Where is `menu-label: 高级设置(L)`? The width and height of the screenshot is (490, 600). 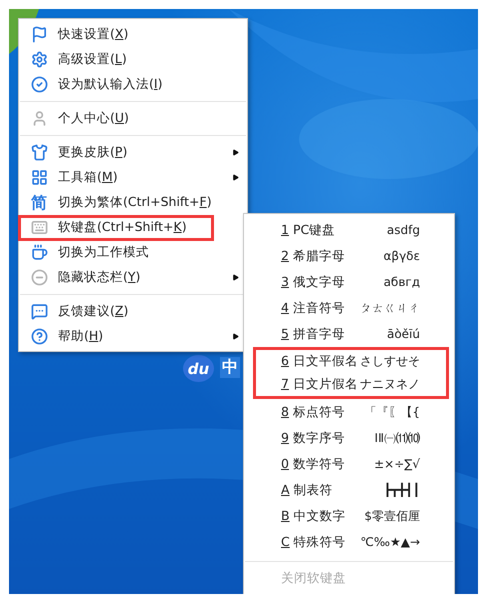
menu-label: 高级设置(L) is located at coordinates (93, 59).